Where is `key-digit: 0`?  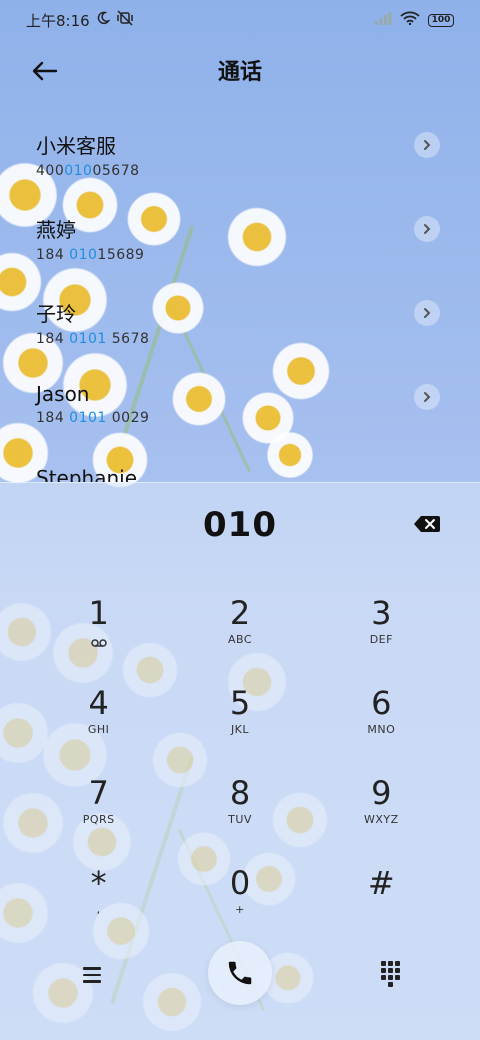 key-digit: 0 is located at coordinates (240, 883).